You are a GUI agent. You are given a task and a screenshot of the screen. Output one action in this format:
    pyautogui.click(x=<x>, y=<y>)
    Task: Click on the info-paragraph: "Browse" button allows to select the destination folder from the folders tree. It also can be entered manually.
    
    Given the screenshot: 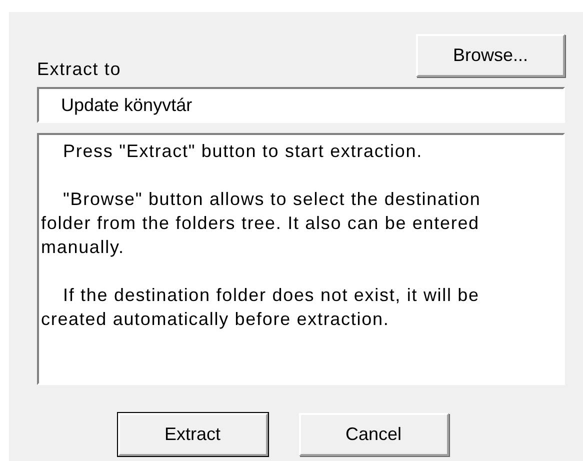 What is the action you would take?
    pyautogui.click(x=261, y=223)
    